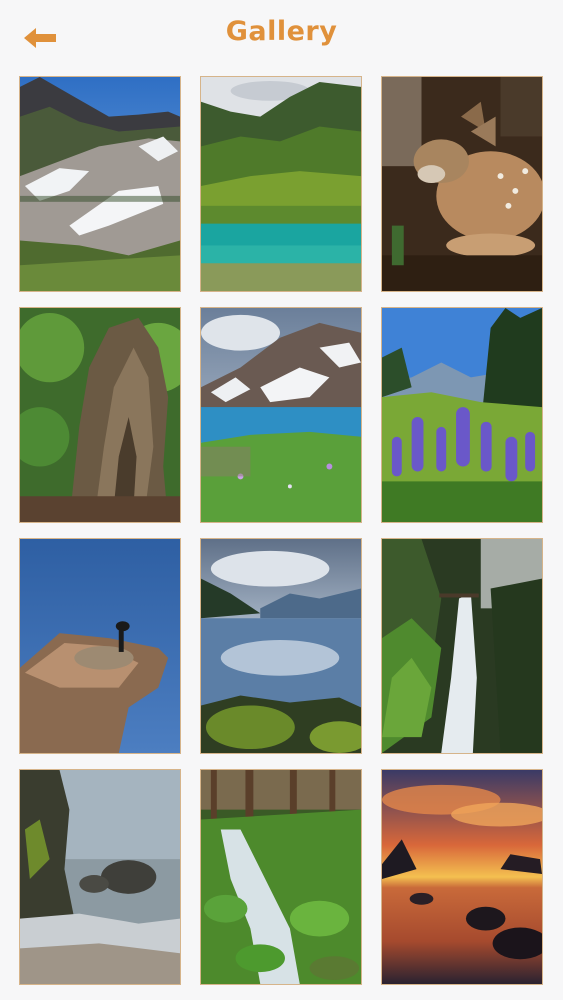 The width and height of the screenshot is (563, 1000). I want to click on page-title: Gallery, so click(281, 31).